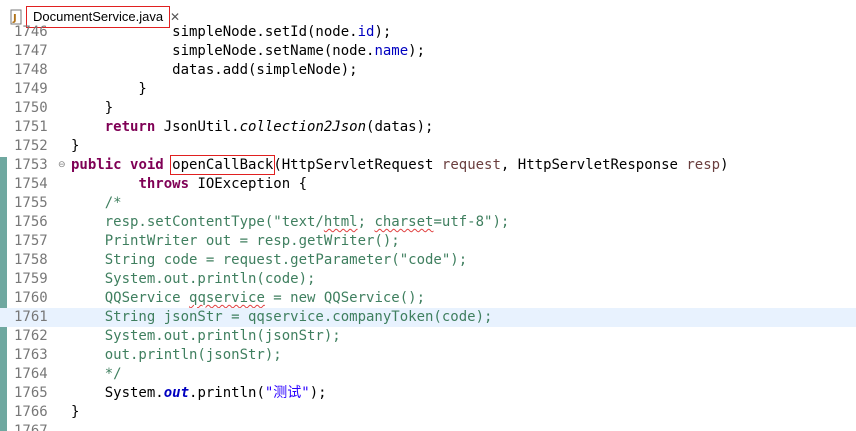  Describe the element at coordinates (31, 184) in the screenshot. I see `line-number: 1754` at that location.